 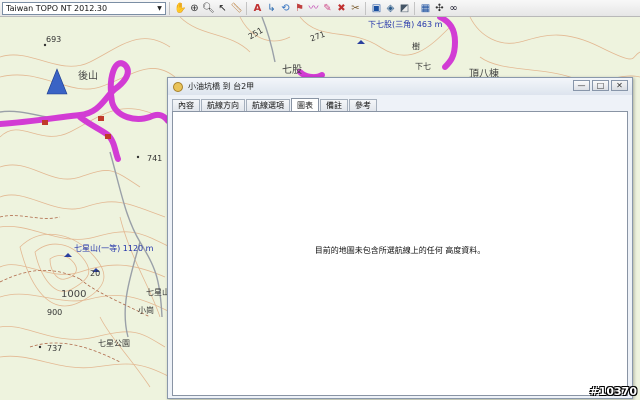 What do you see at coordinates (376, 8) in the screenshot?
I see `map-view-icon: ▣` at bounding box center [376, 8].